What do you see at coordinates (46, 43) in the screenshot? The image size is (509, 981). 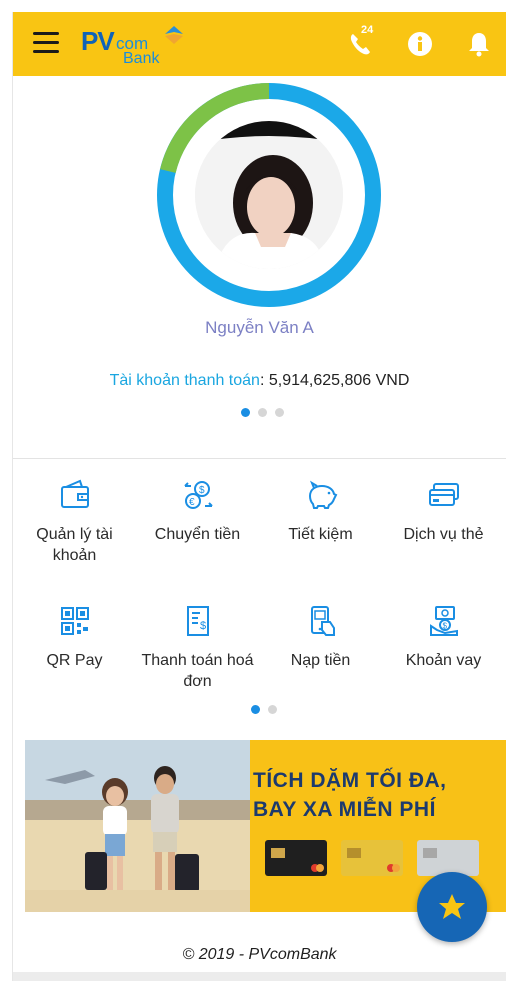 I see `menu-icon` at bounding box center [46, 43].